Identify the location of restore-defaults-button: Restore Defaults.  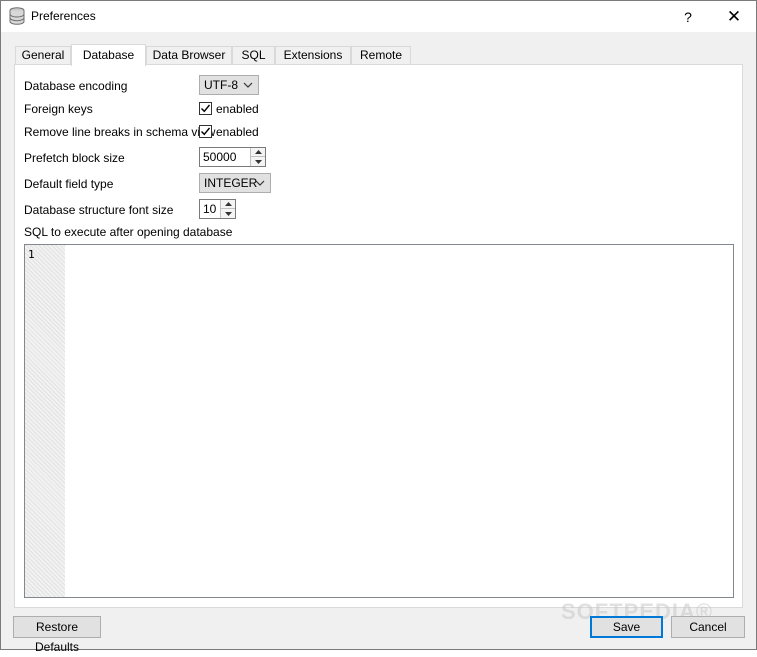
(57, 635).